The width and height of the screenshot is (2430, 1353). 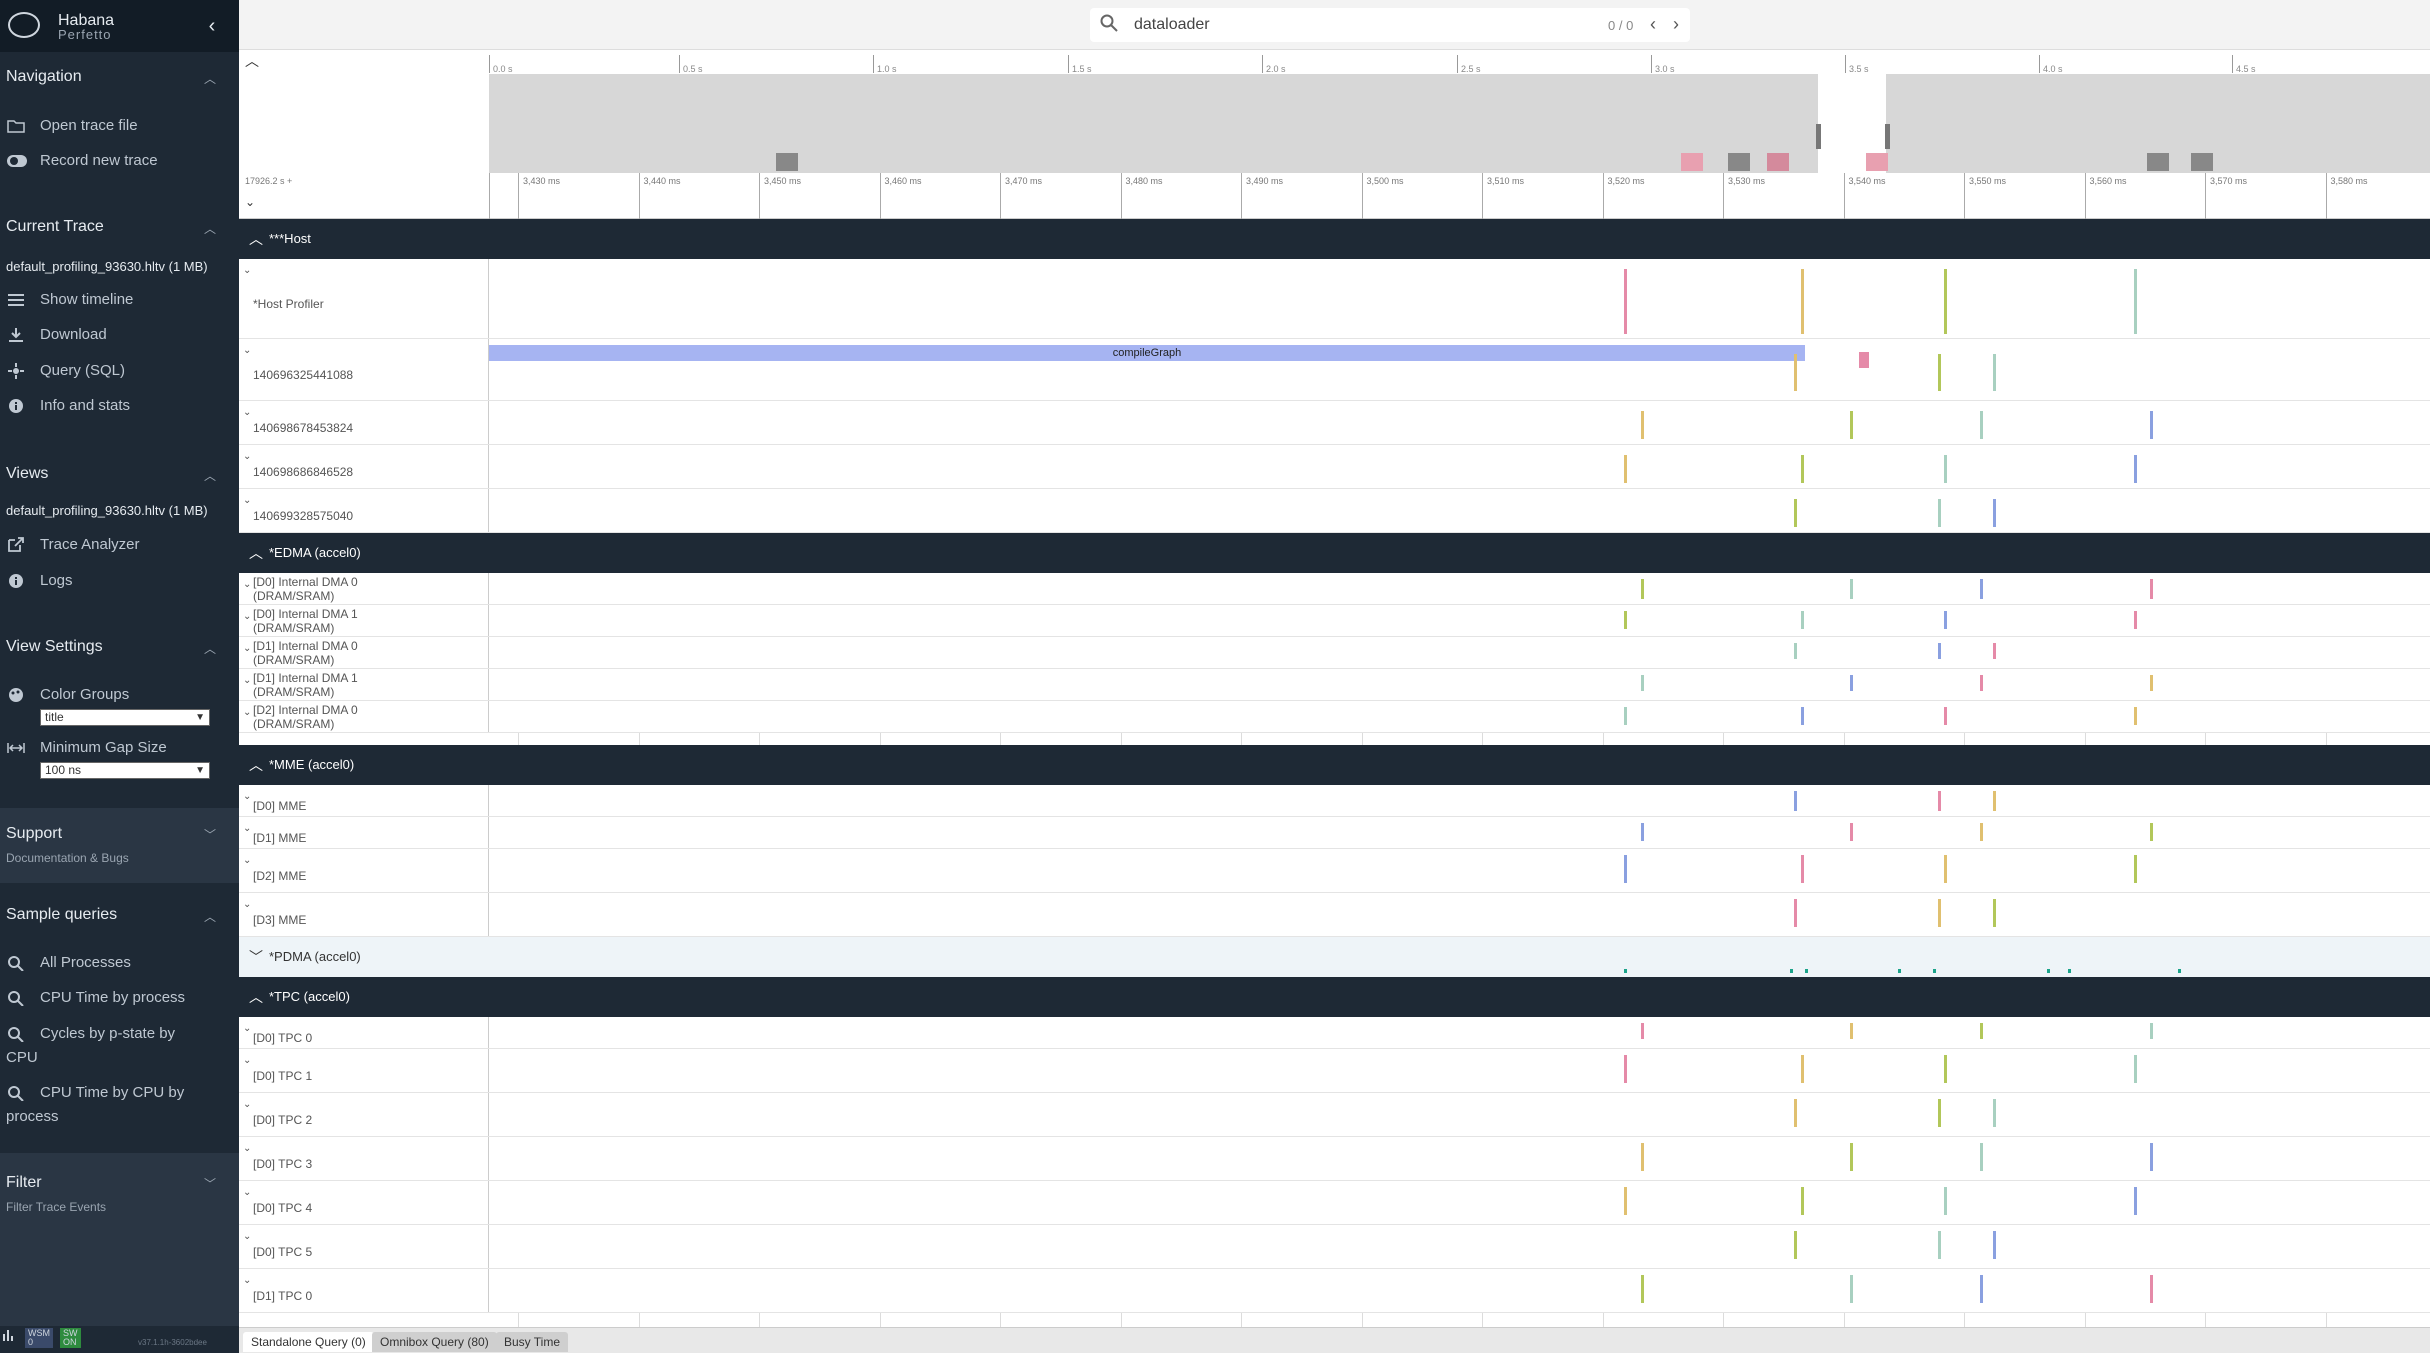 I want to click on section-filter-title: Filter, so click(x=24, y=1183).